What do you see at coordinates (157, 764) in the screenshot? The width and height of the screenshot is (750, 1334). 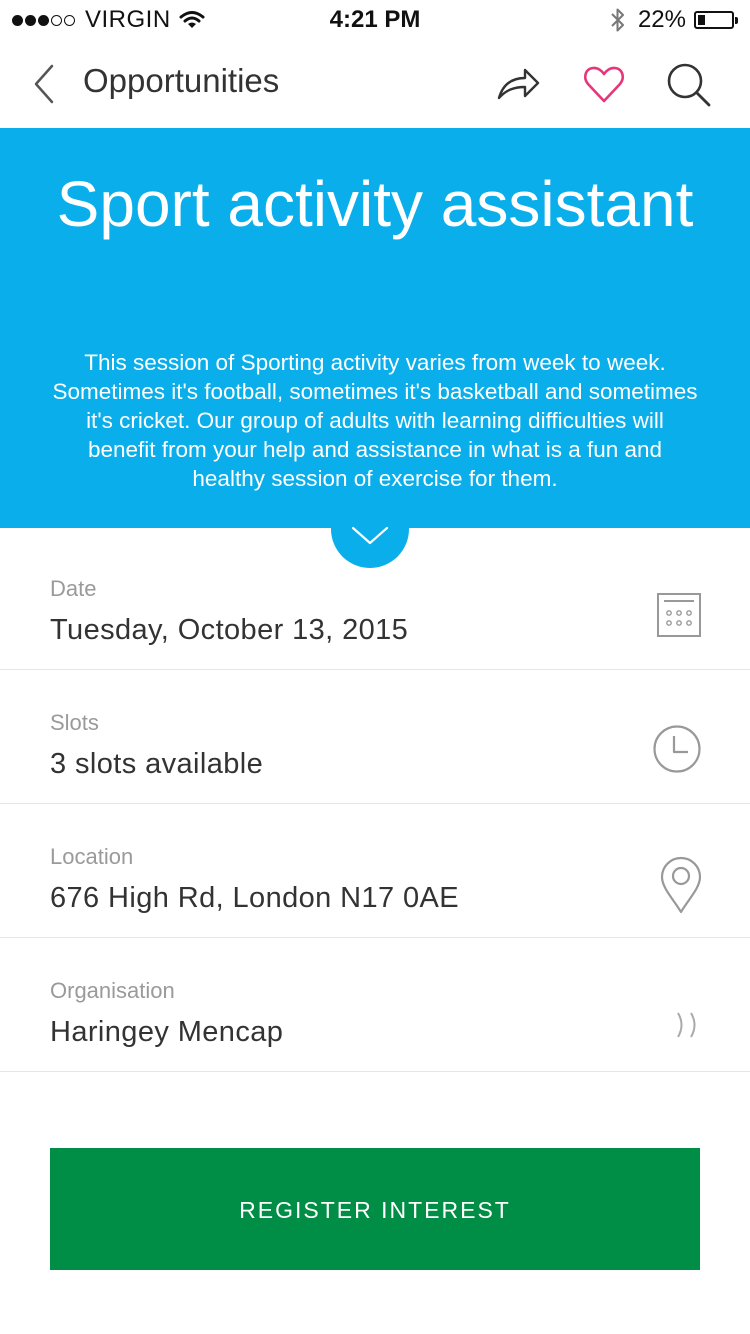 I see `slots-value: 3 slots available` at bounding box center [157, 764].